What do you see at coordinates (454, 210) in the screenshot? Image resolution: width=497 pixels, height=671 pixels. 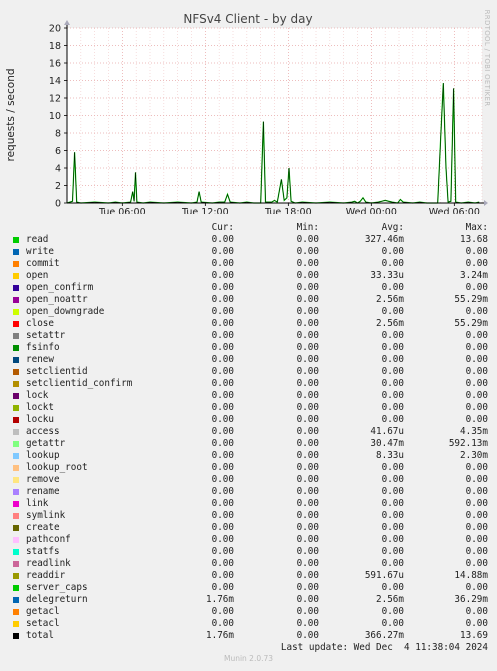 I see `x-tick-label: Wed 06:00` at bounding box center [454, 210].